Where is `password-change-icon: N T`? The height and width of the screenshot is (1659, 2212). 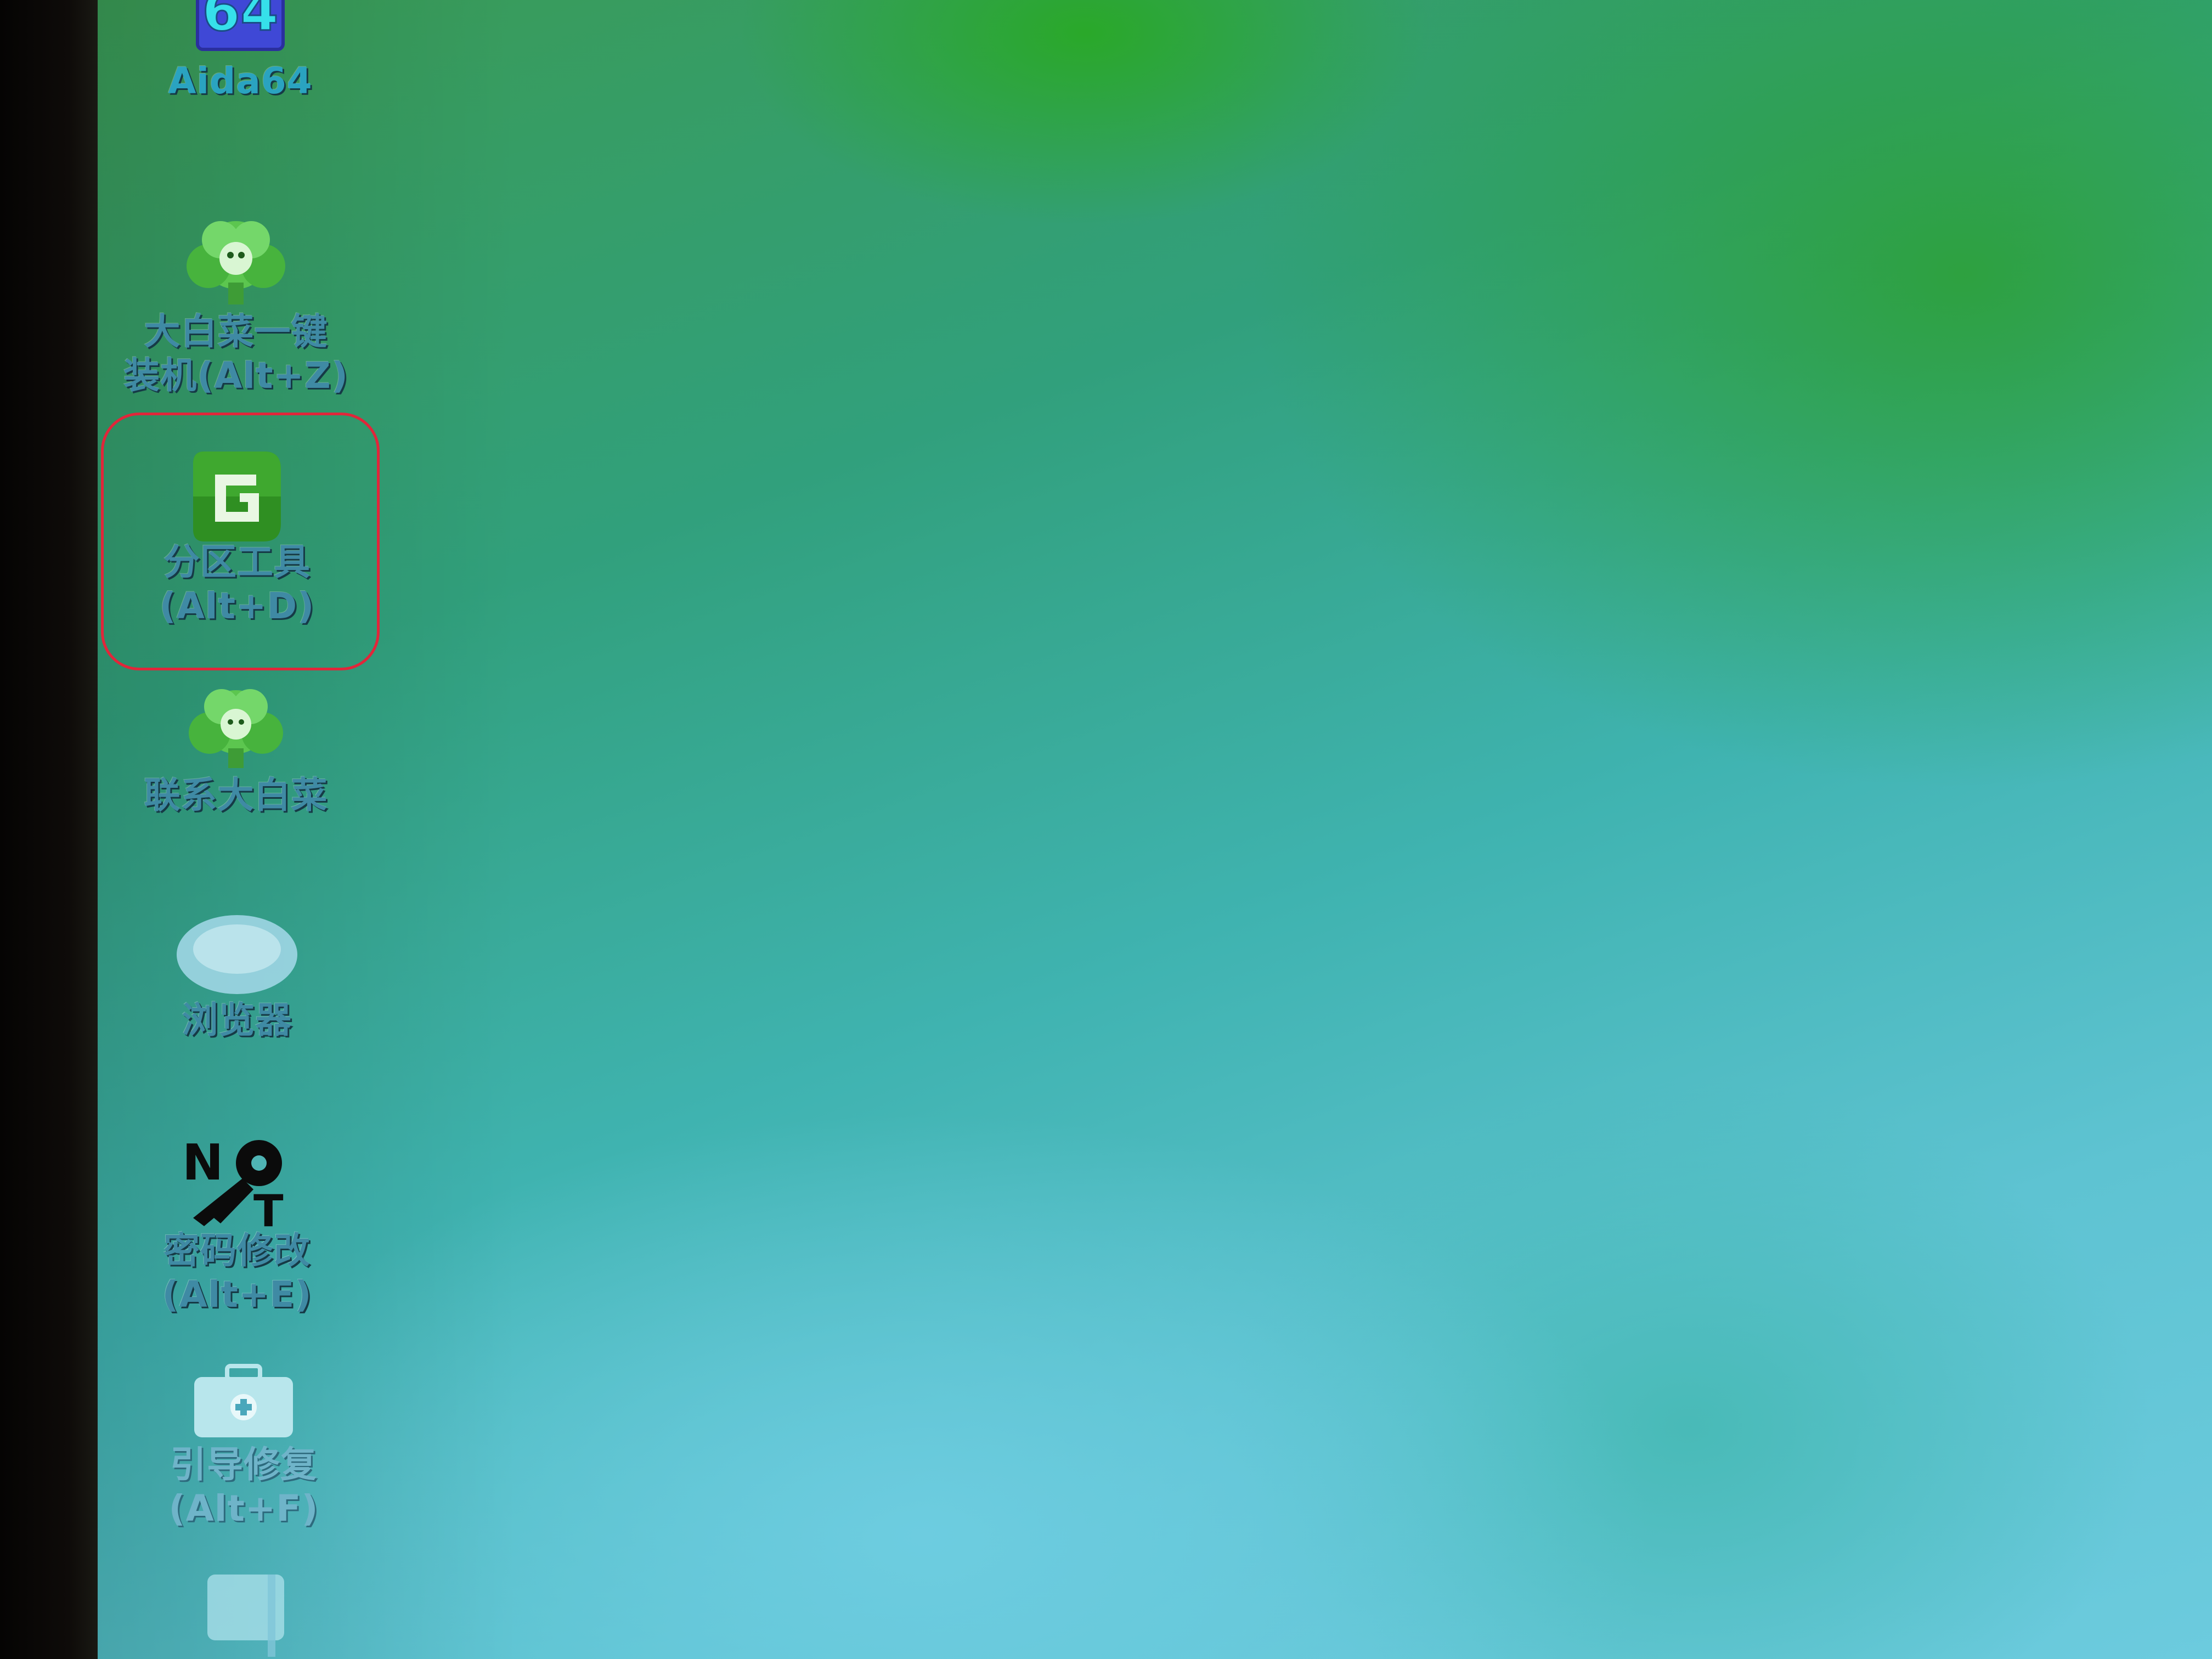
password-change-icon: N T is located at coordinates (233, 1183).